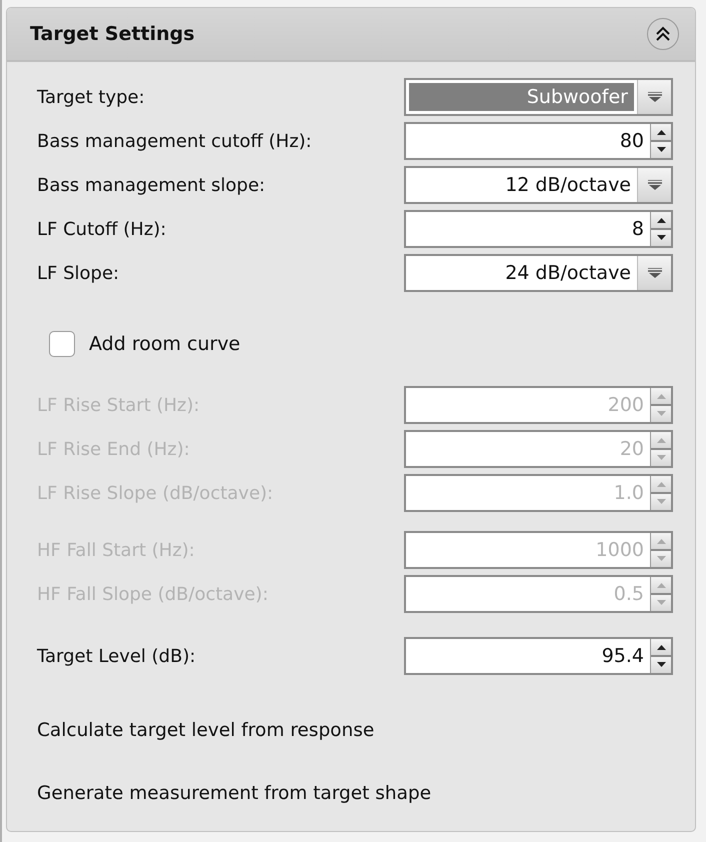 The height and width of the screenshot is (842, 706). I want to click on action-link: Generate measurement from target shape, so click(230, 793).